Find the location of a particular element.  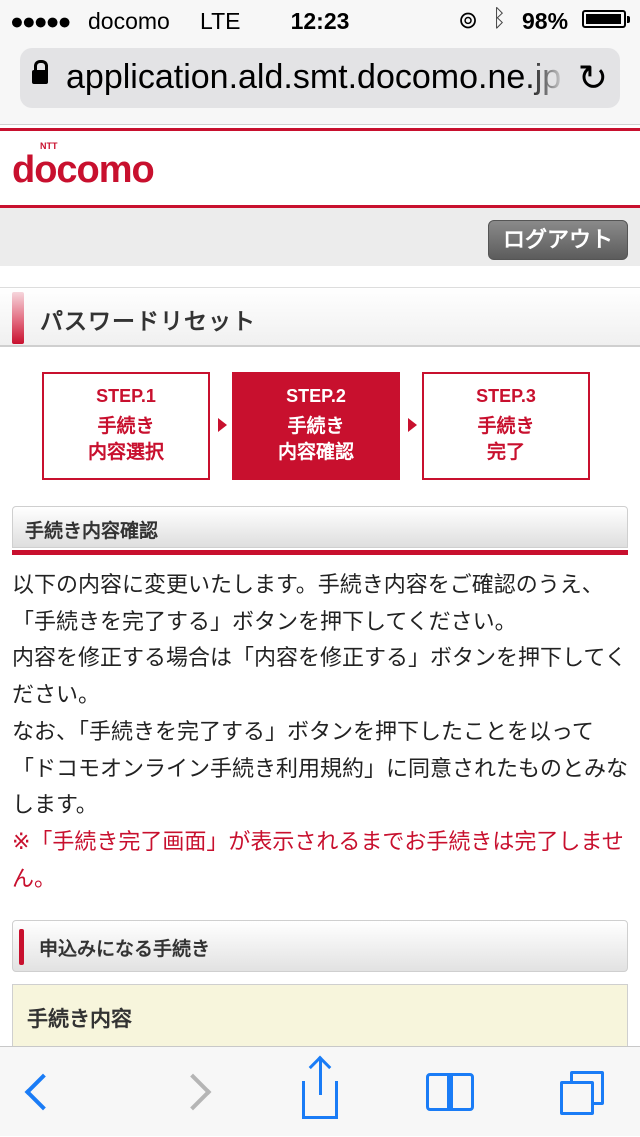

forward-icon is located at coordinates (193, 1092).